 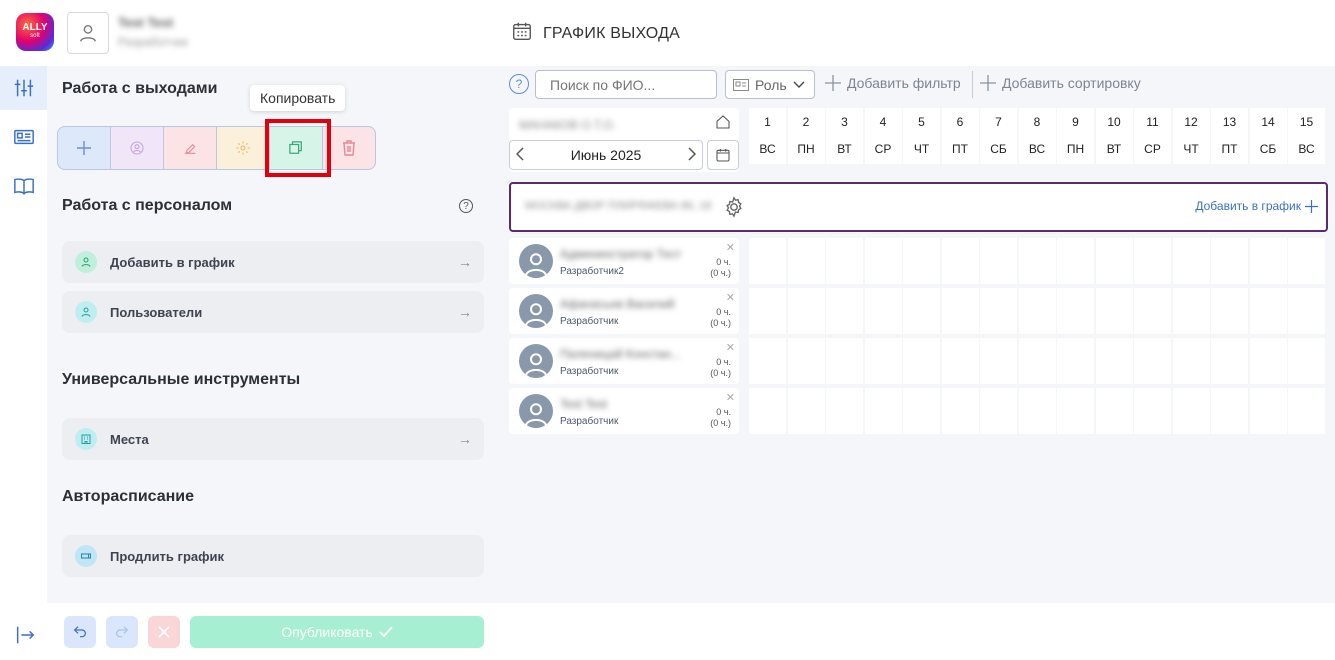 I want to click on menu-add-to-schedule: Добавить в график →, so click(x=273, y=262).